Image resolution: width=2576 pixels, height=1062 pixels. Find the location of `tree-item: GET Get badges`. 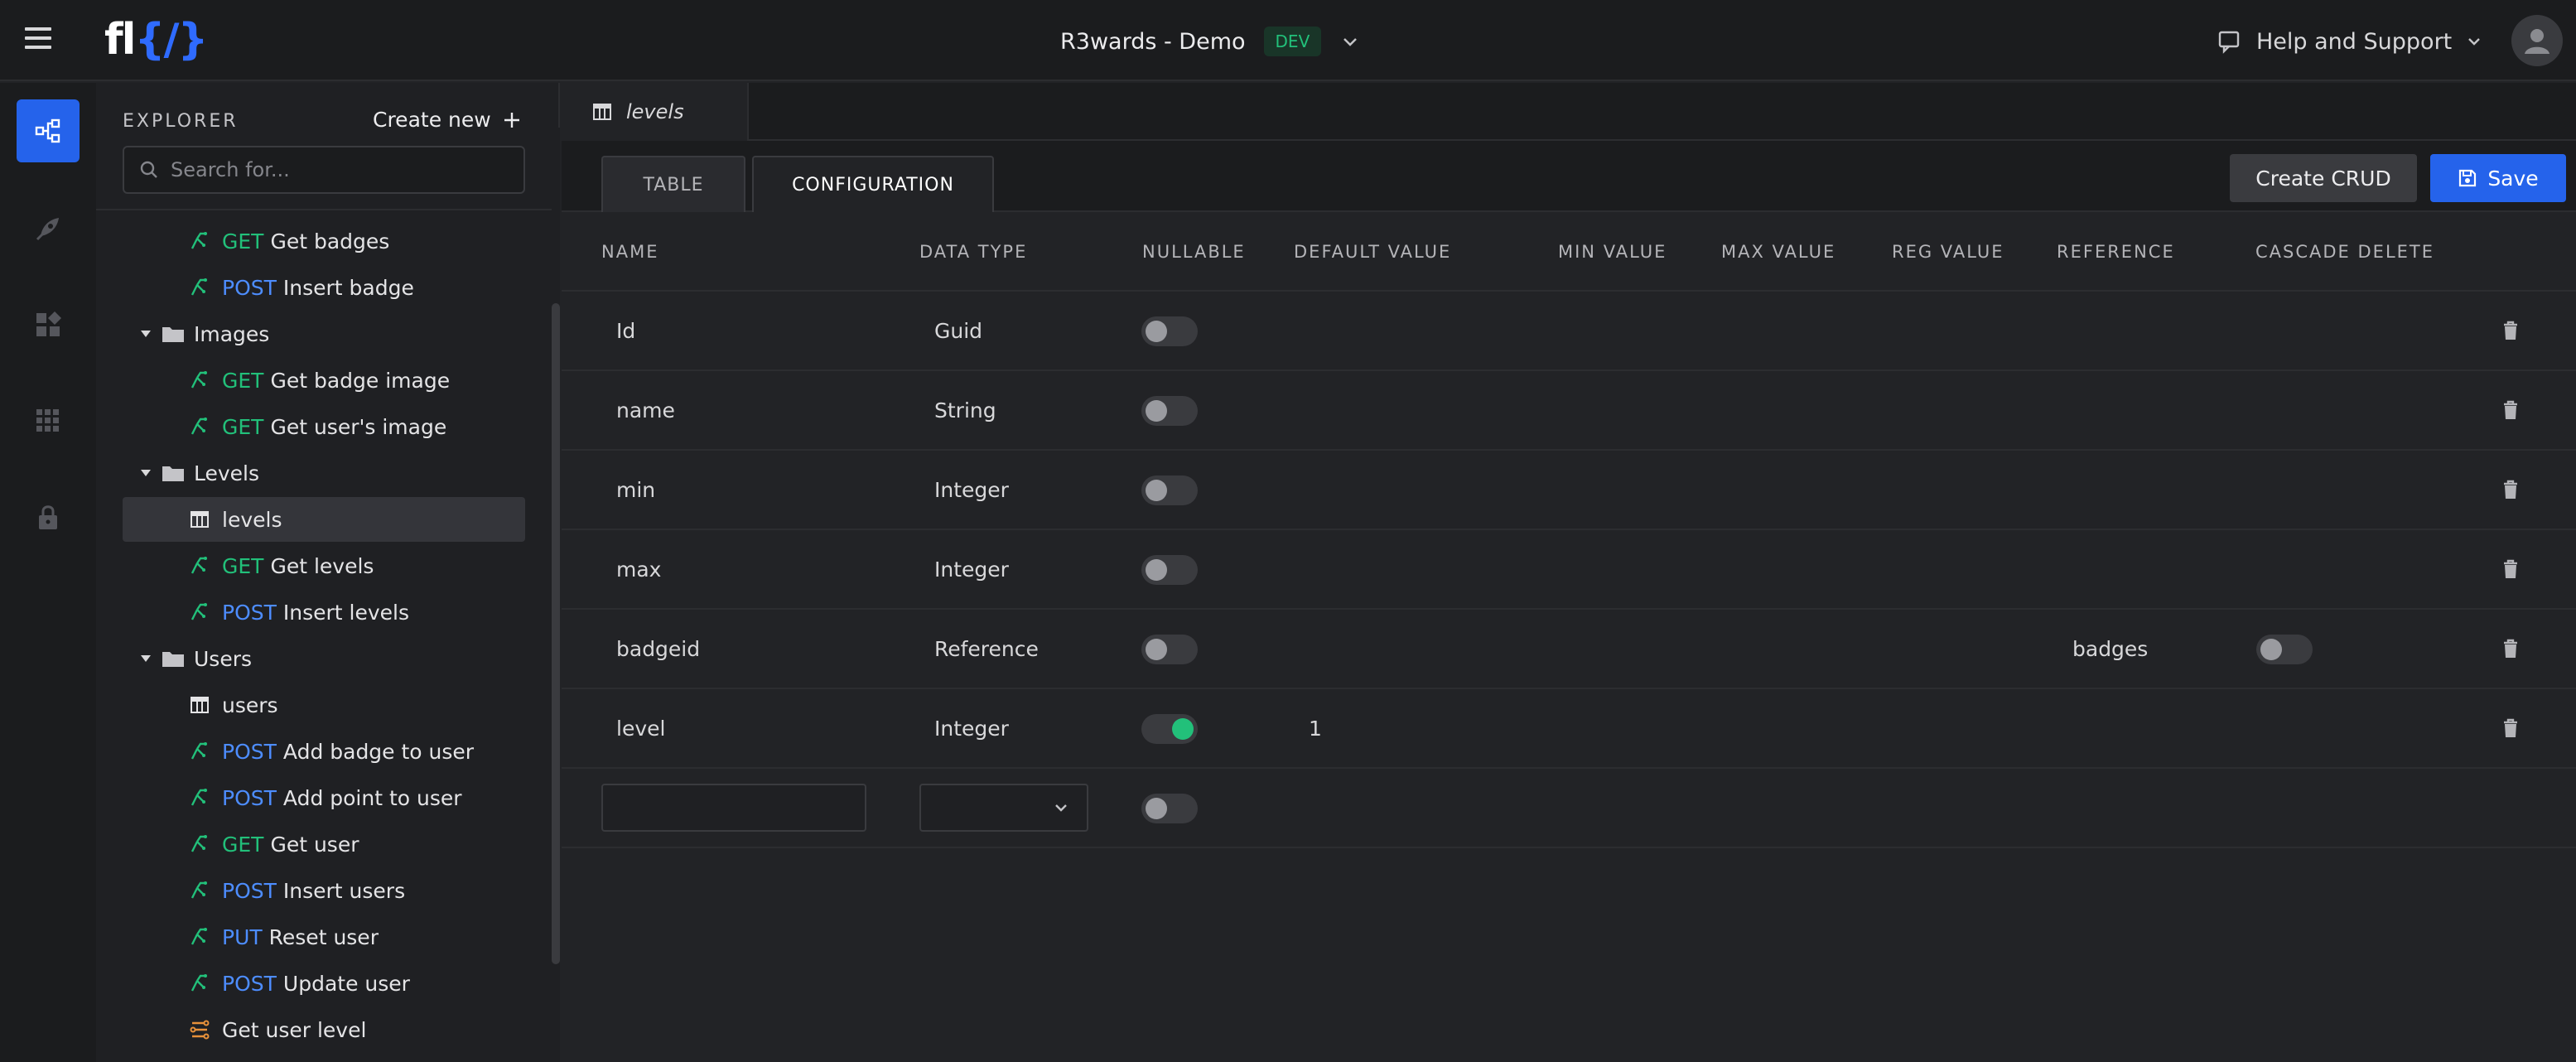

tree-item: GET Get badges is located at coordinates (324, 241).